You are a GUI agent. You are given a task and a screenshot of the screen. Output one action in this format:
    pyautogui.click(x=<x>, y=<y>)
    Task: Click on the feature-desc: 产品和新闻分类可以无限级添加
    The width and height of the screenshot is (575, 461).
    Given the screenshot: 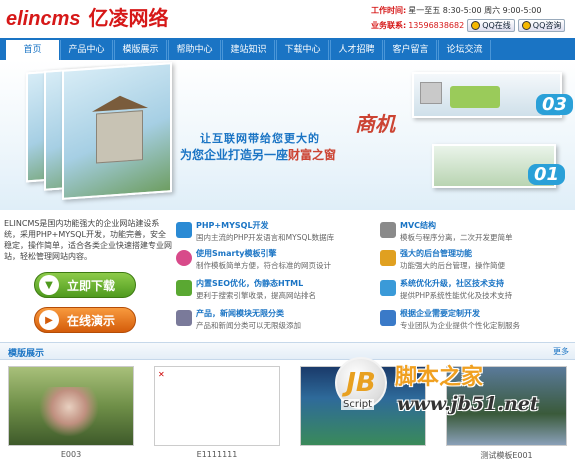 What is the action you would take?
    pyautogui.click(x=248, y=325)
    